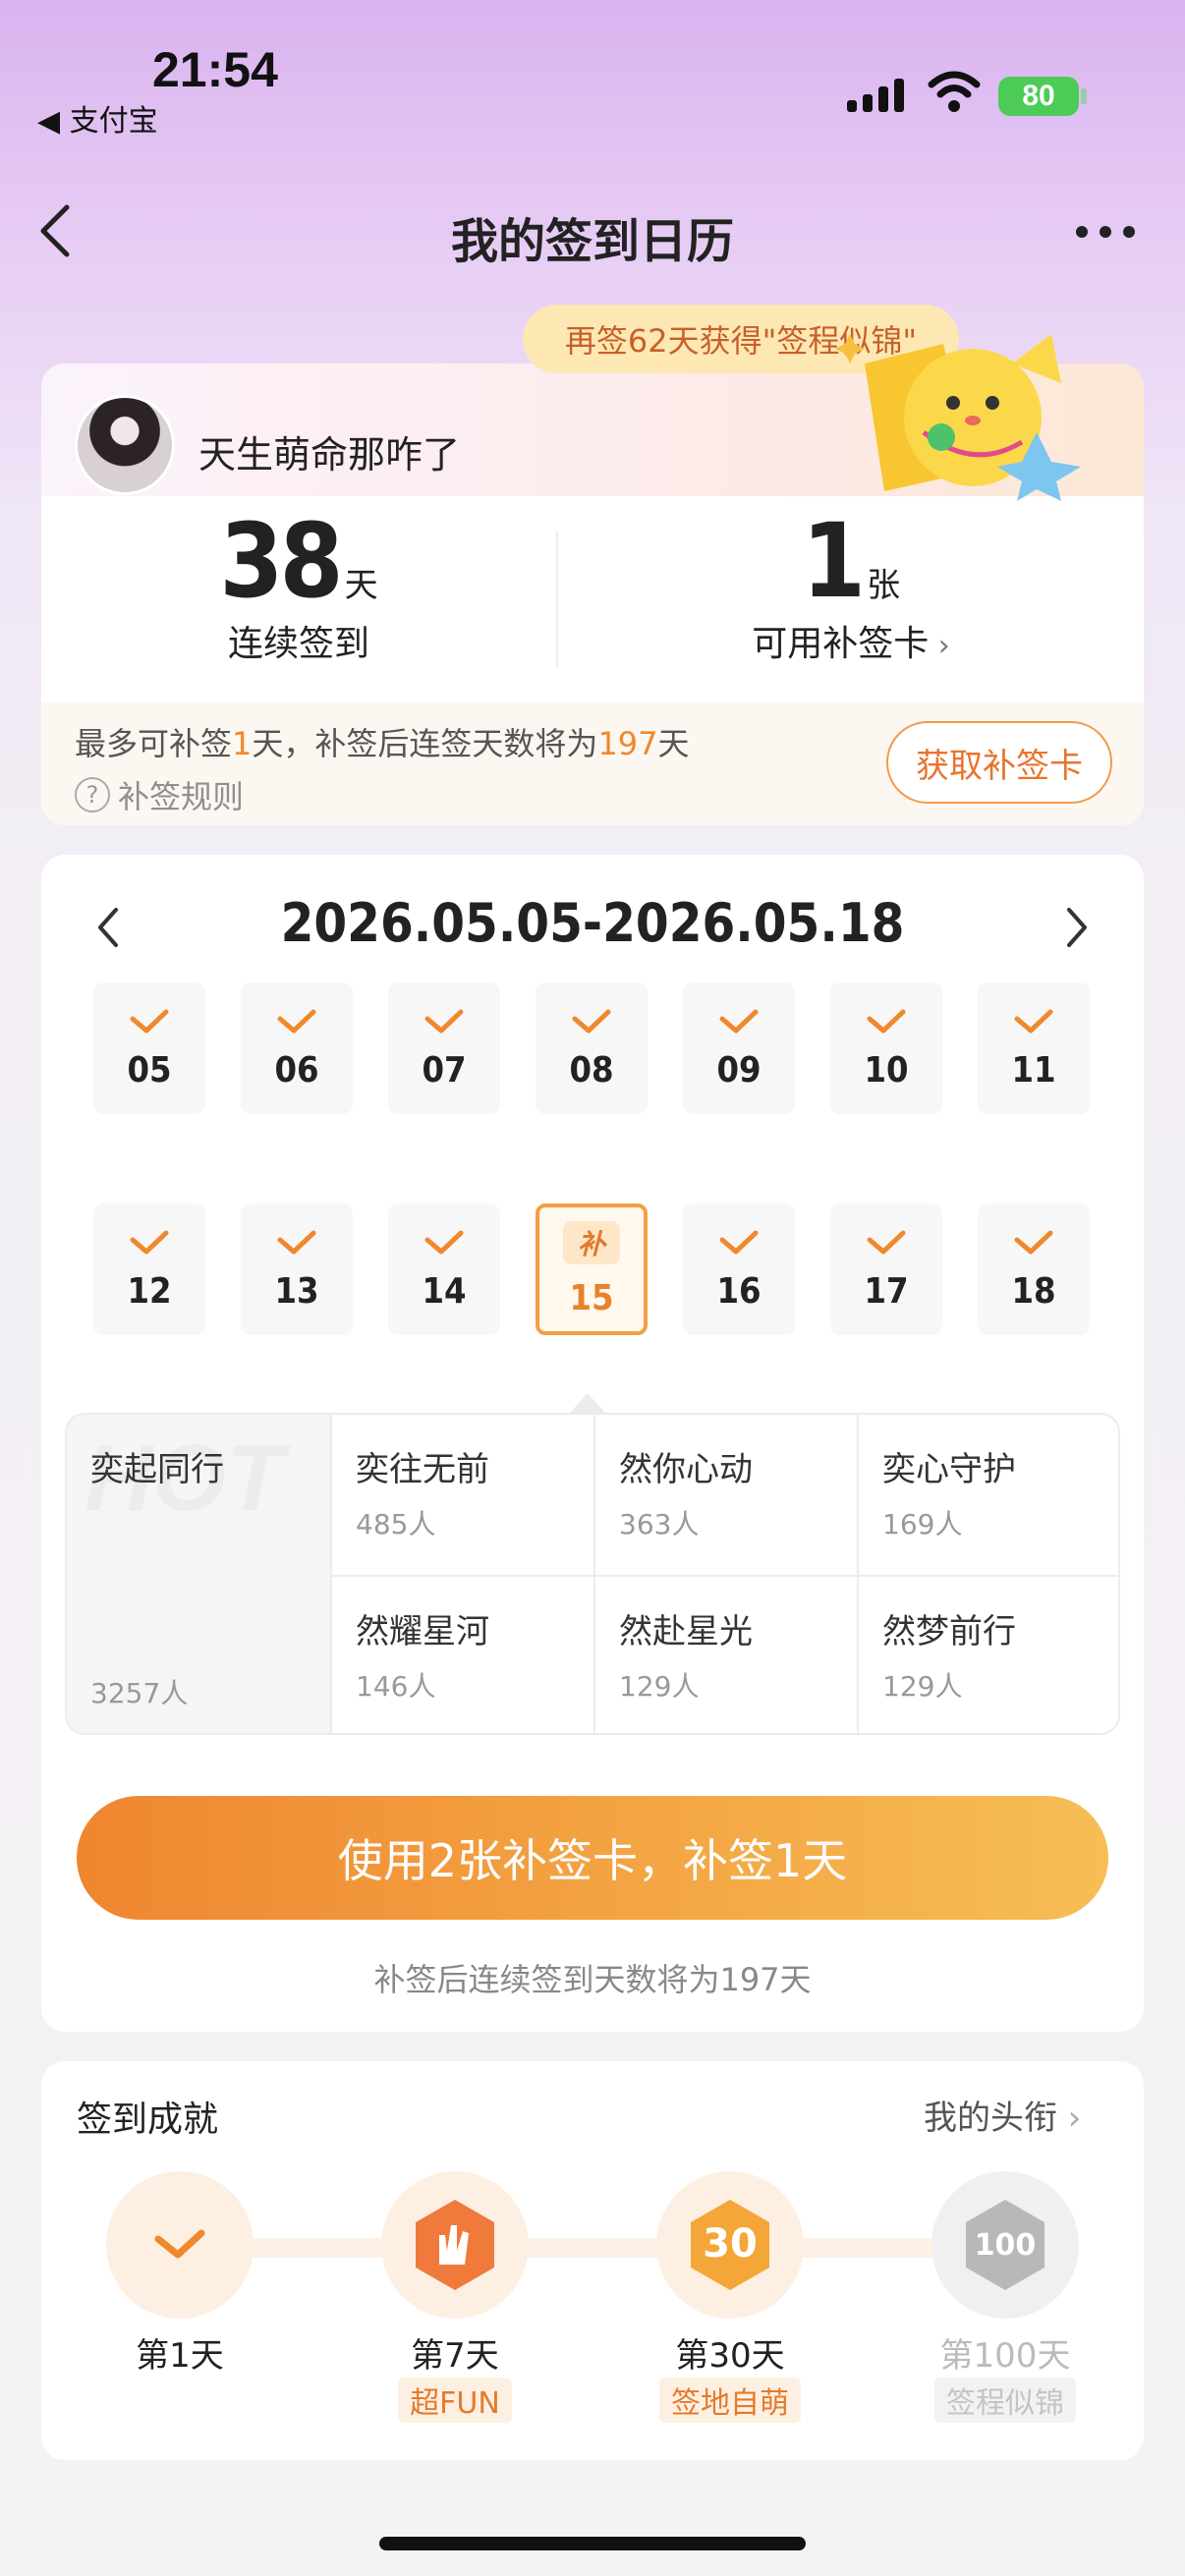  What do you see at coordinates (423, 1632) in the screenshot?
I see `title-name: 然耀星河` at bounding box center [423, 1632].